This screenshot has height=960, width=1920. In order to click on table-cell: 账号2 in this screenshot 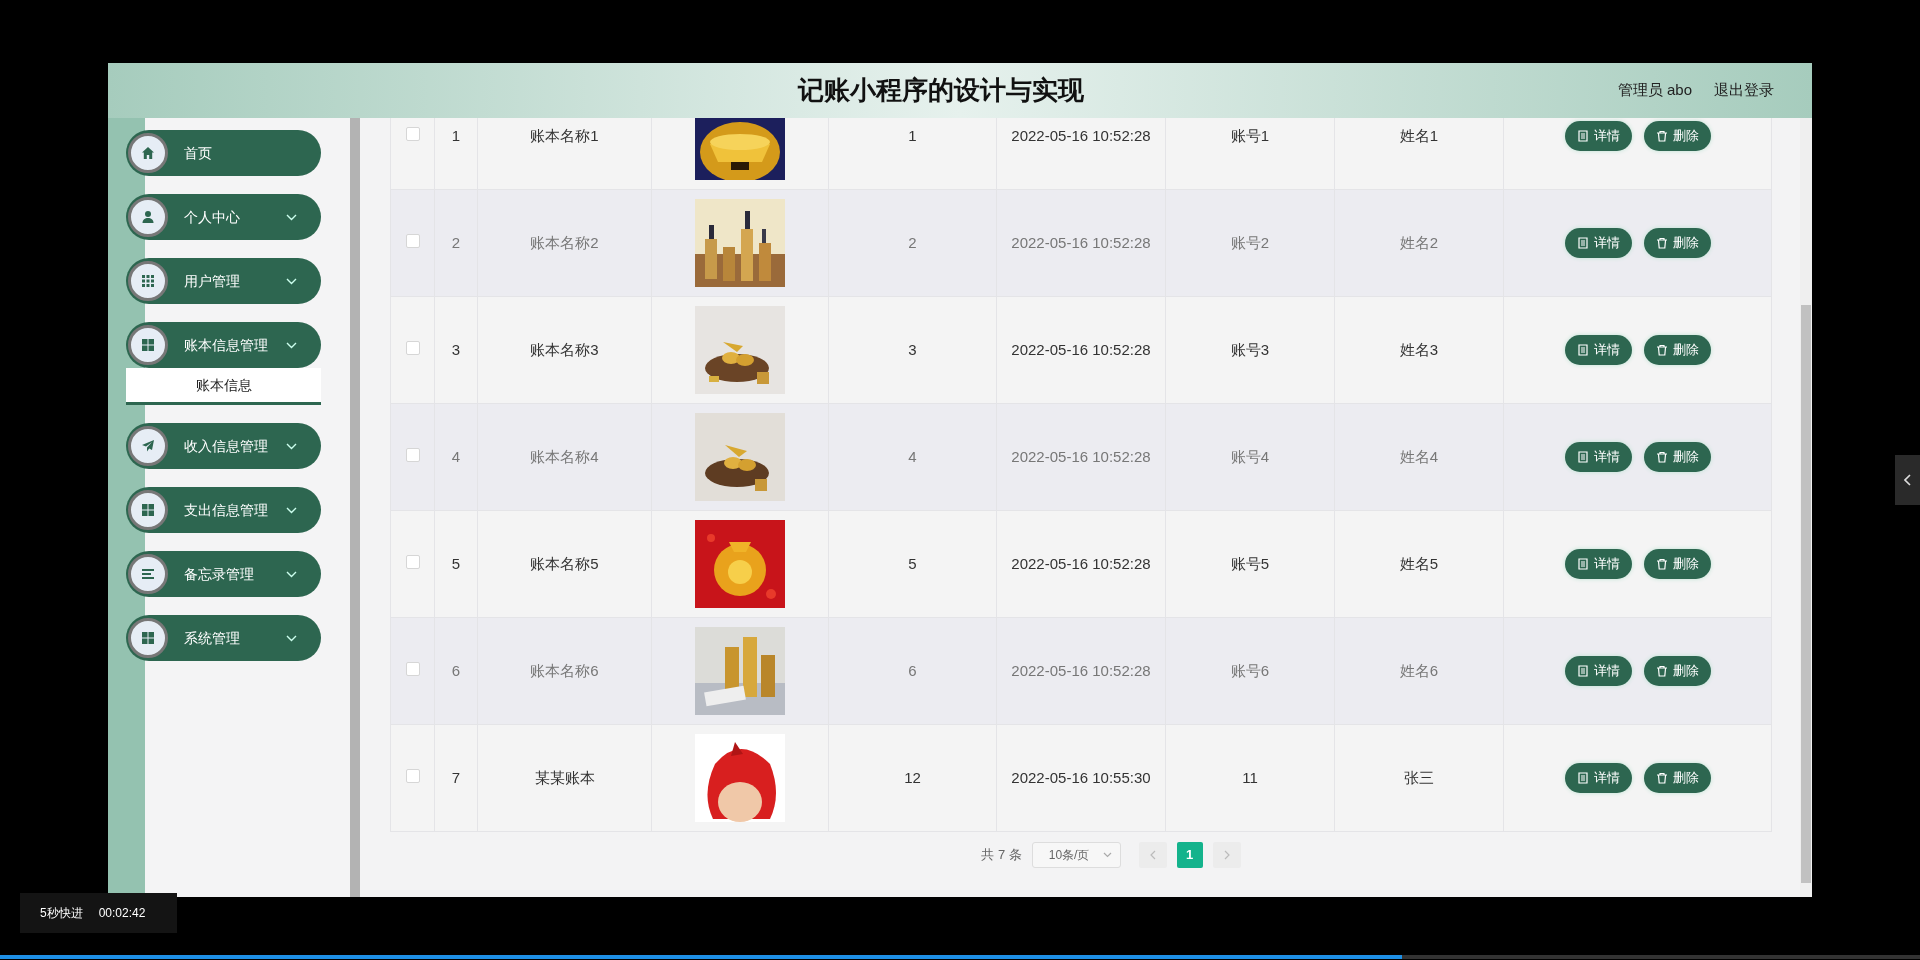, I will do `click(1250, 242)`.